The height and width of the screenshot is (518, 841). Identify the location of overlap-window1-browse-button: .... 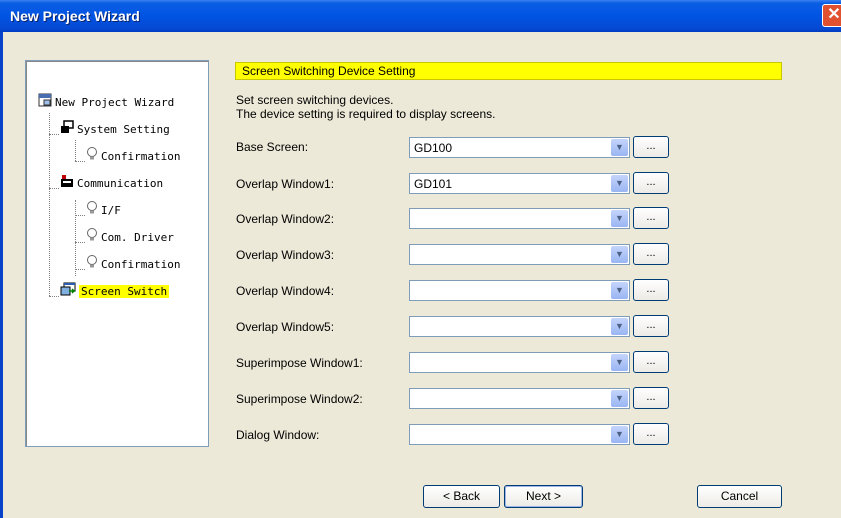
(651, 183).